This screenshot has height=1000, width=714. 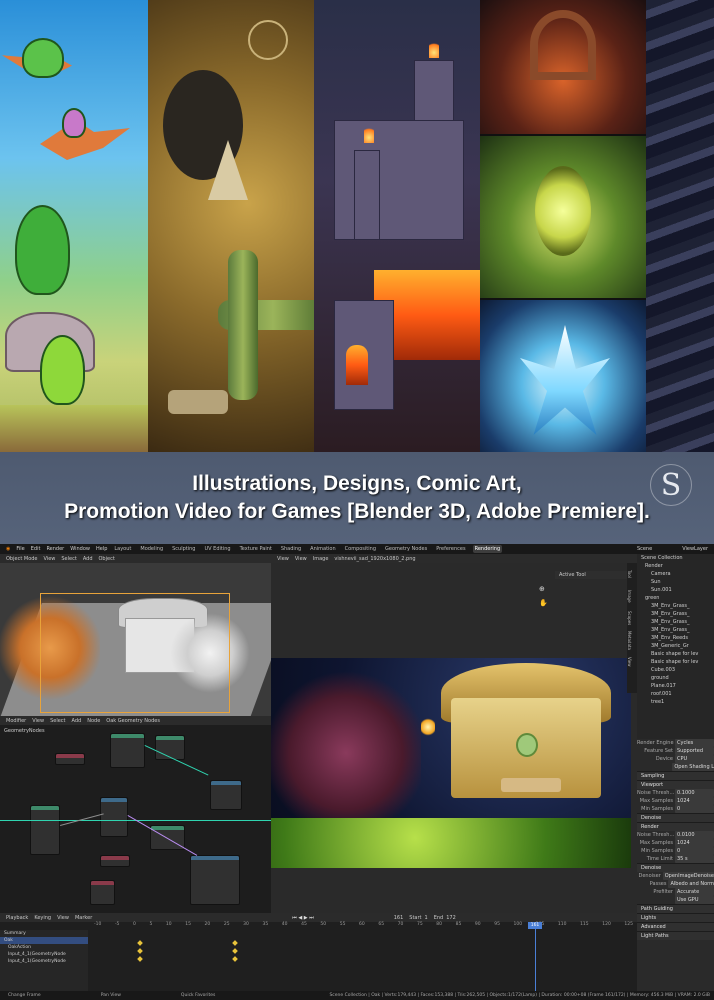 I want to click on prop-prefilter: Prefilter Accurate, so click(x=675, y=892).